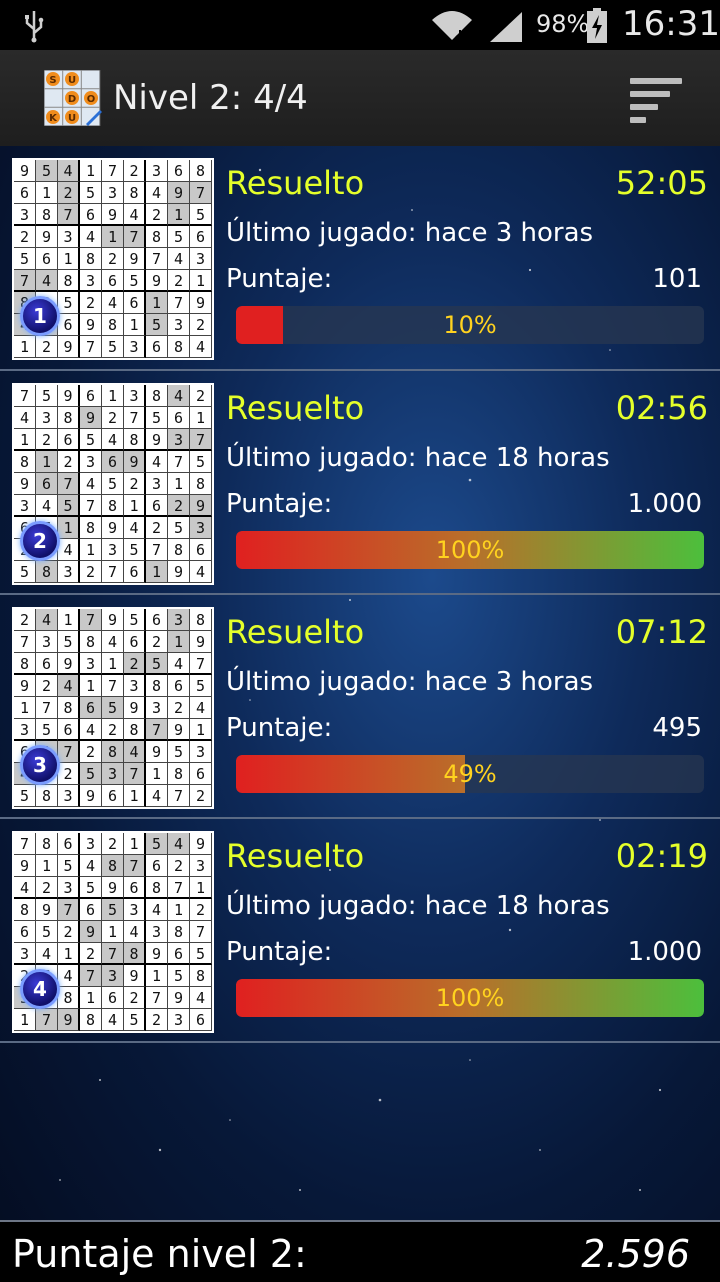 This screenshot has width=720, height=1282. I want to click on puzzle-number-badge: 4, so click(40, 989).